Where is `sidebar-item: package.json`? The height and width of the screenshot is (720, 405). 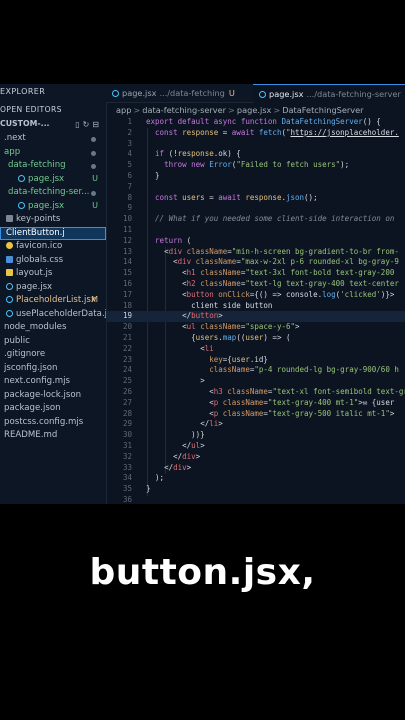
sidebar-item: package.json is located at coordinates (53, 409).